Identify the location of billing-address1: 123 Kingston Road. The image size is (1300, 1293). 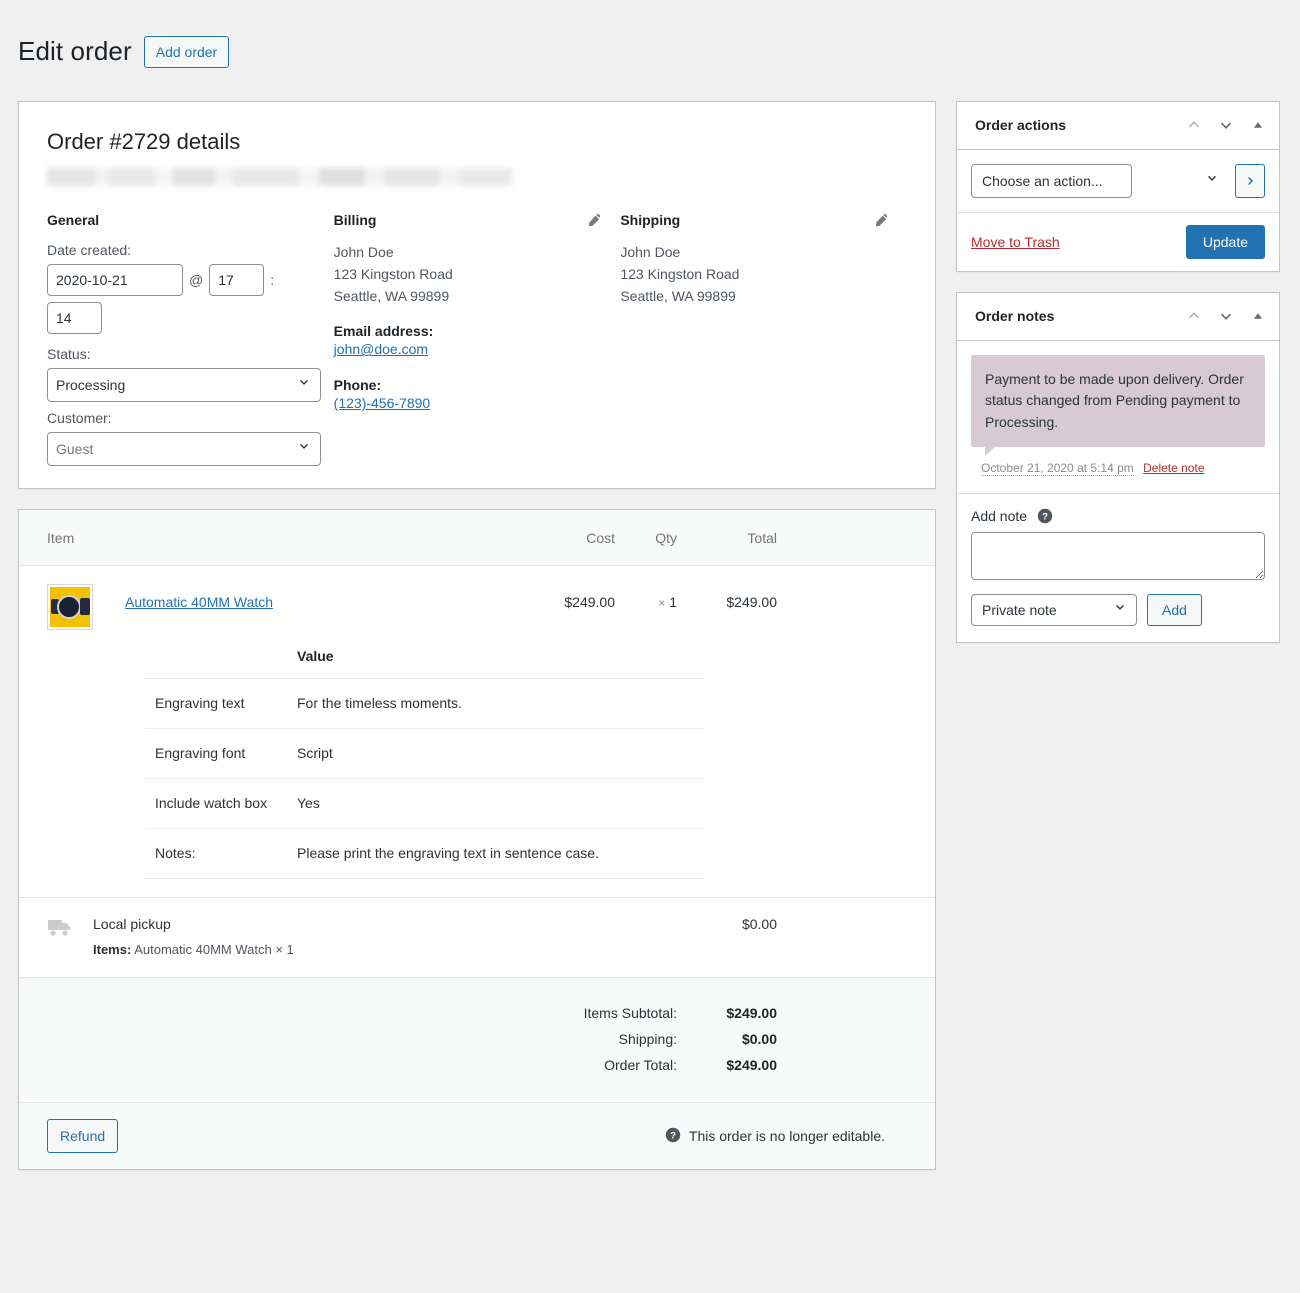
(393, 273).